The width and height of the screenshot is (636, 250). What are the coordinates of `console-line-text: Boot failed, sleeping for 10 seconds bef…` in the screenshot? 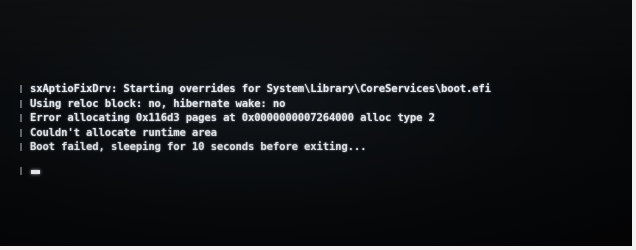 It's located at (198, 147).